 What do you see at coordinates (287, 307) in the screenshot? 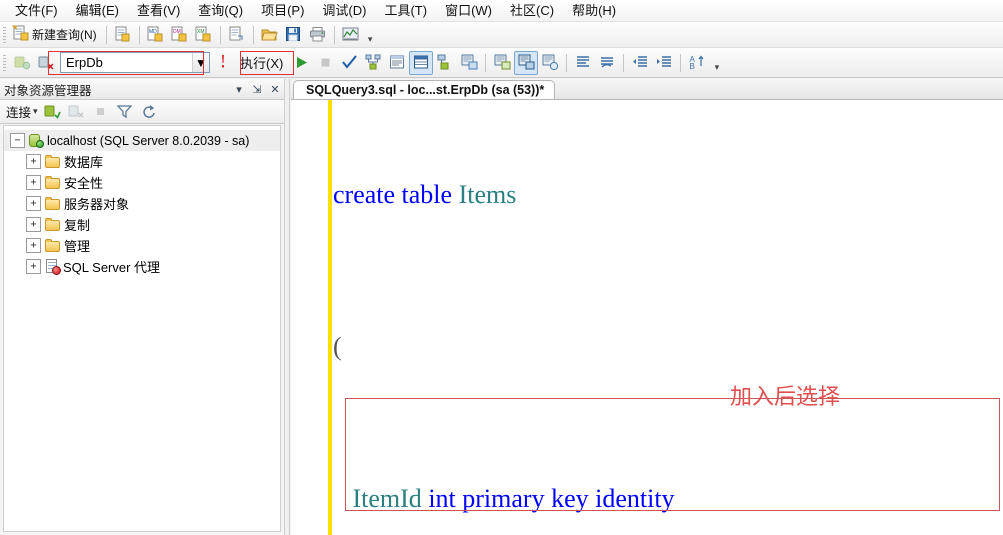
I see `panel-splitter` at bounding box center [287, 307].